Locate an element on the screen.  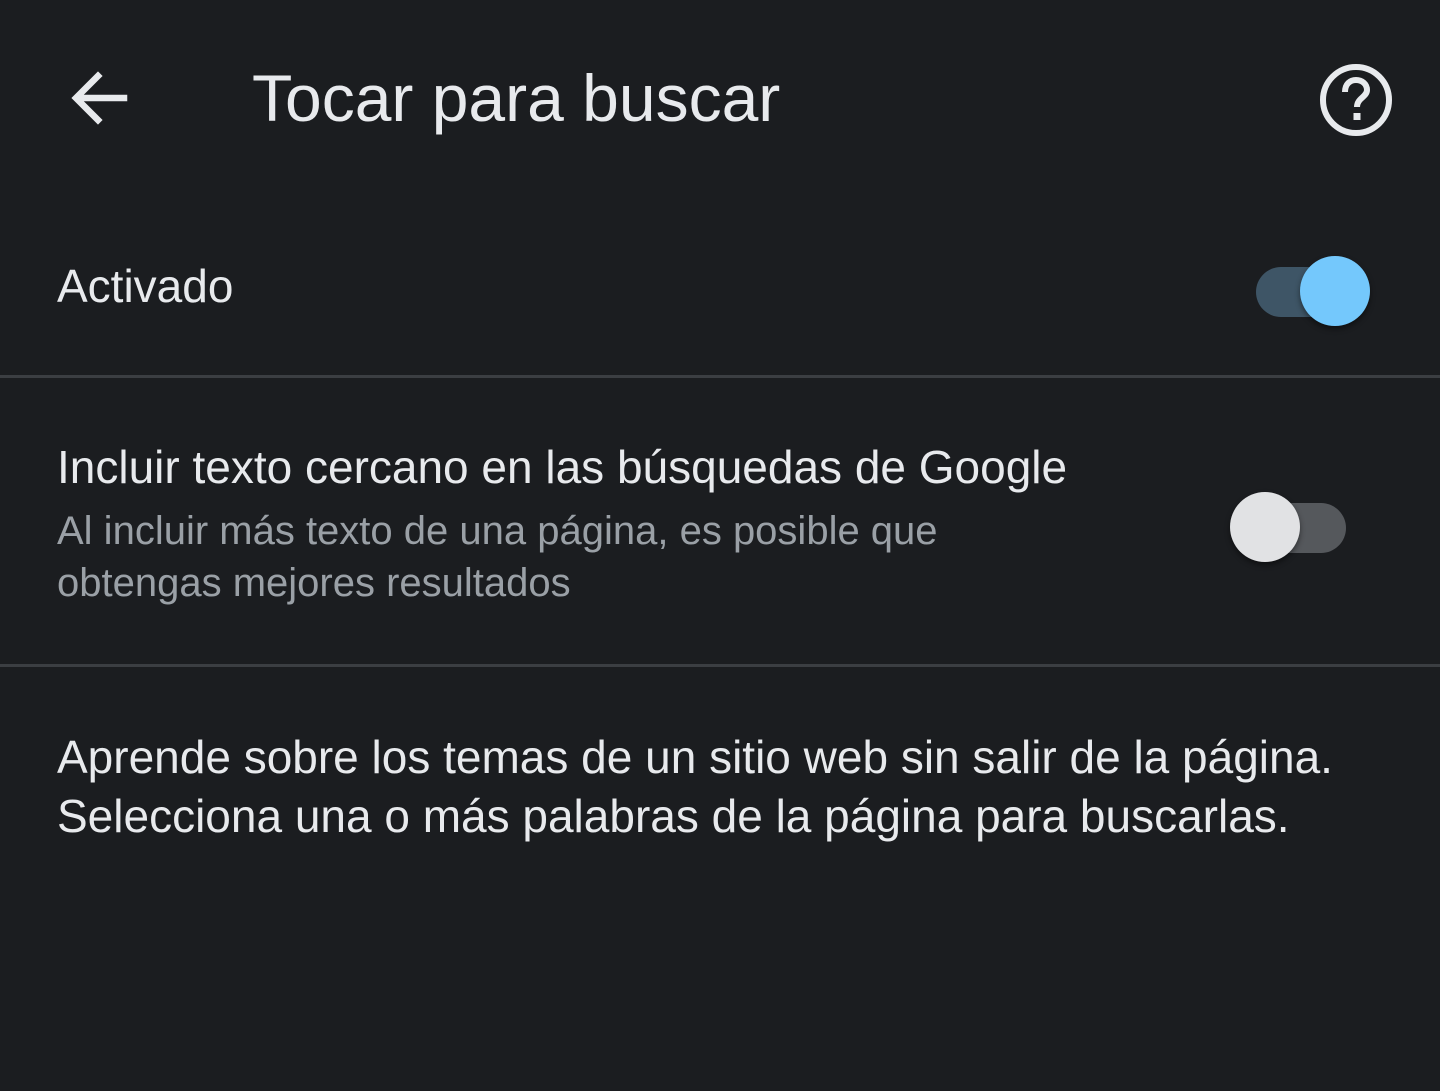
enabled-switch-thumb is located at coordinates (1335, 291).